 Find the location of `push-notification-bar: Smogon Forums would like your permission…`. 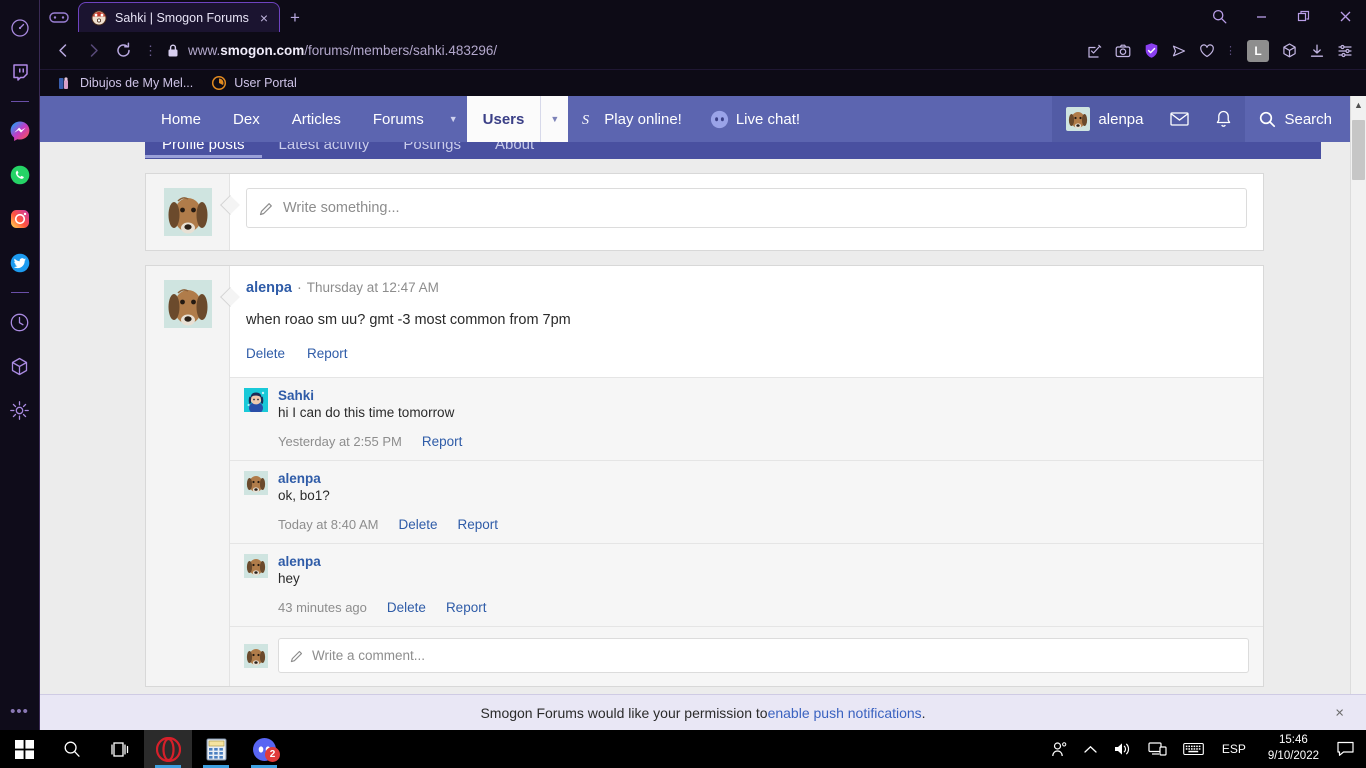

push-notification-bar: Smogon Forums would like your permission… is located at coordinates (703, 712).